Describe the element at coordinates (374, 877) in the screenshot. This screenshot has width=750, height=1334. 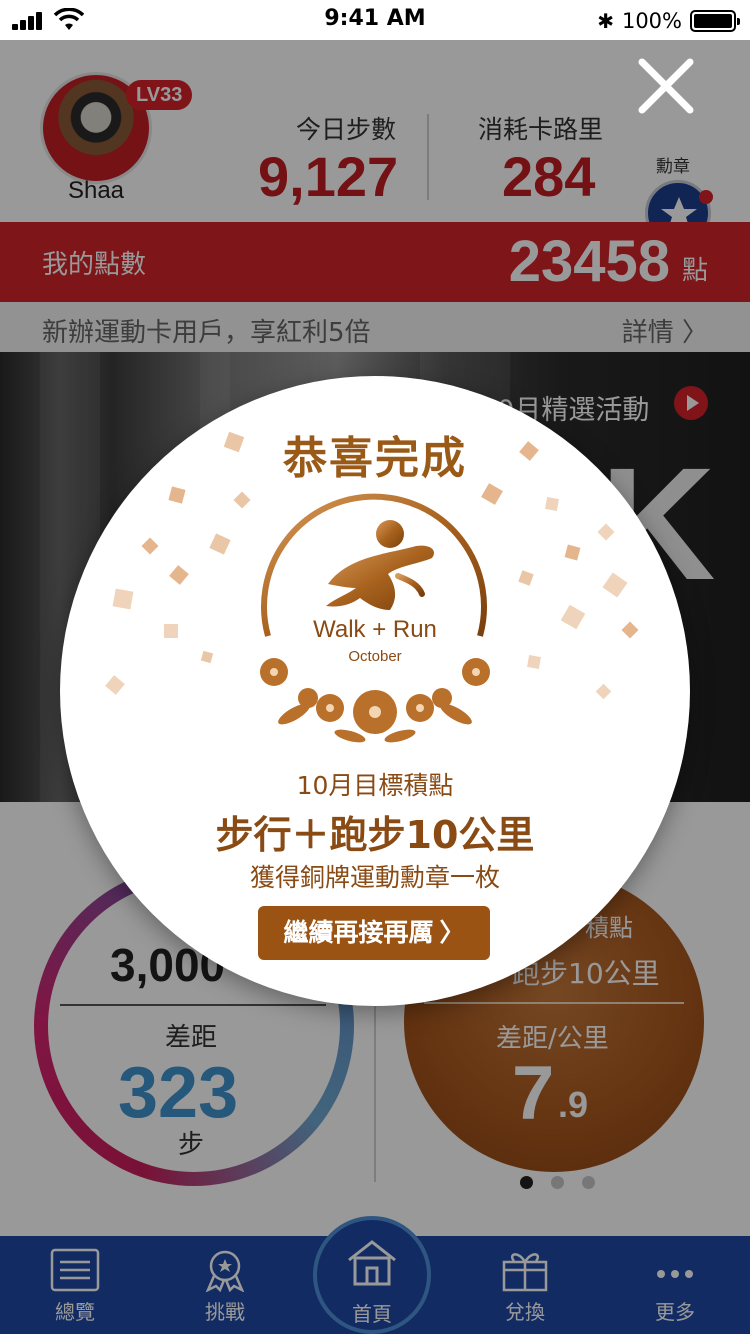
I see `modal-goal-reward: 獲得銅牌運動勳章一枚` at that location.